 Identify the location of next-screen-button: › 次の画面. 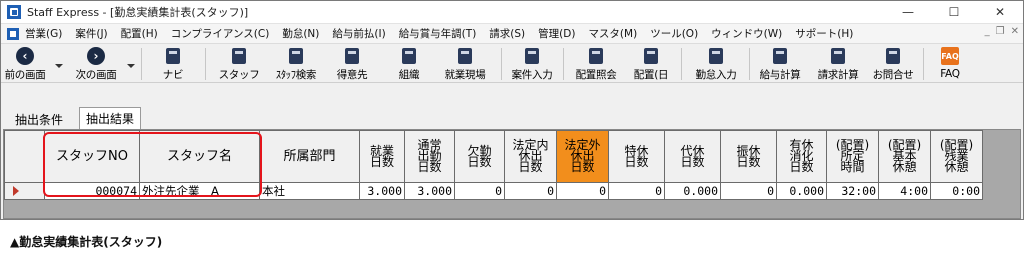
(96, 64).